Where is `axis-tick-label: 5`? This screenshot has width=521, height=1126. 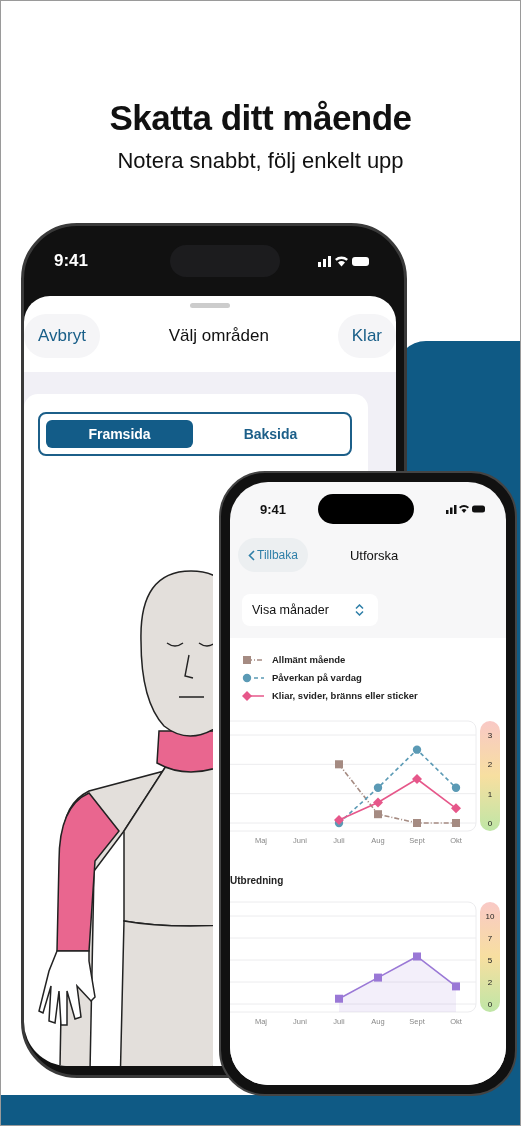 axis-tick-label: 5 is located at coordinates (490, 960).